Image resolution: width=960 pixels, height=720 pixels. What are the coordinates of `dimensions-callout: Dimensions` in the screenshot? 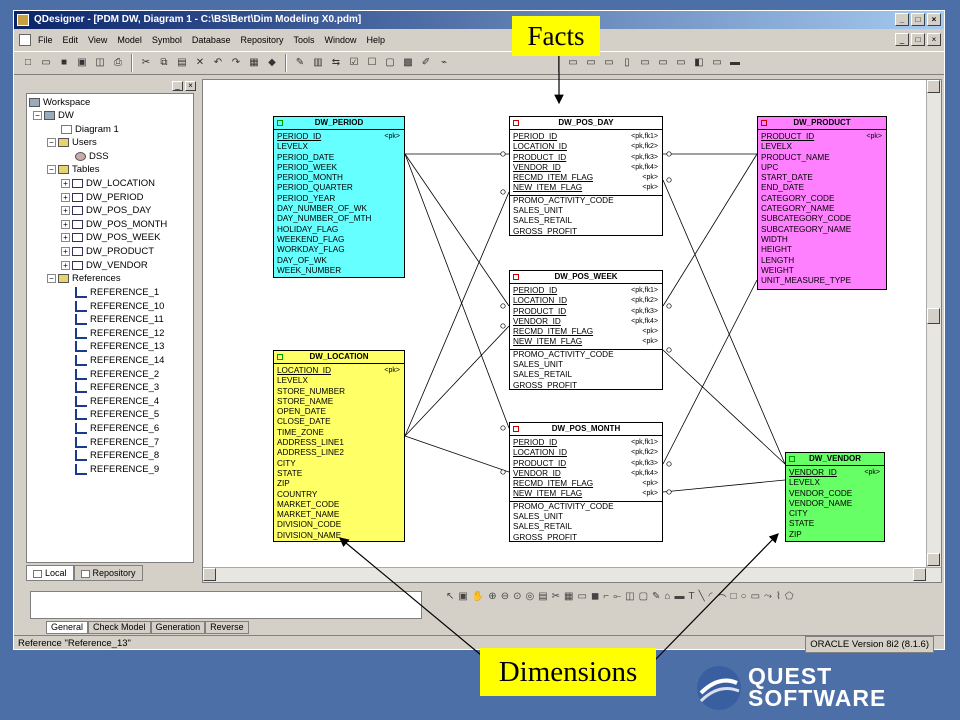 It's located at (568, 672).